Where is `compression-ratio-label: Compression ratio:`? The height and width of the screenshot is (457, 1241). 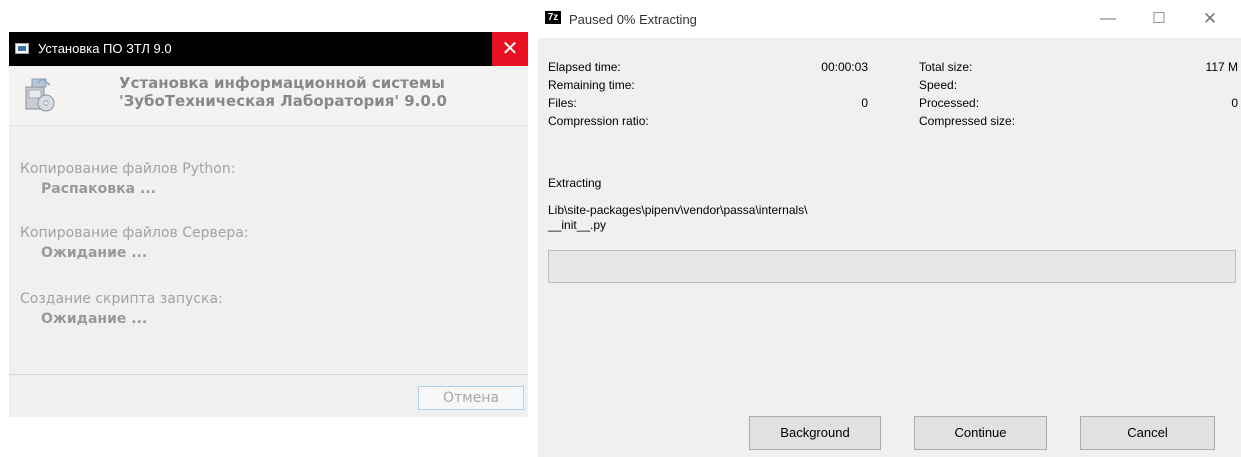
compression-ratio-label: Compression ratio: is located at coordinates (598, 121).